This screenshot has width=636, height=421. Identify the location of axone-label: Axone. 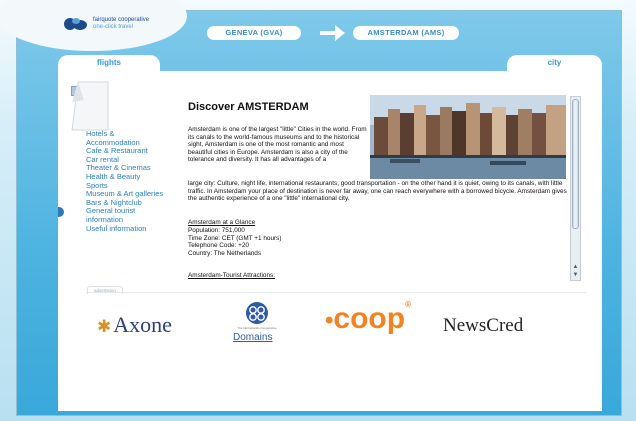
(142, 324).